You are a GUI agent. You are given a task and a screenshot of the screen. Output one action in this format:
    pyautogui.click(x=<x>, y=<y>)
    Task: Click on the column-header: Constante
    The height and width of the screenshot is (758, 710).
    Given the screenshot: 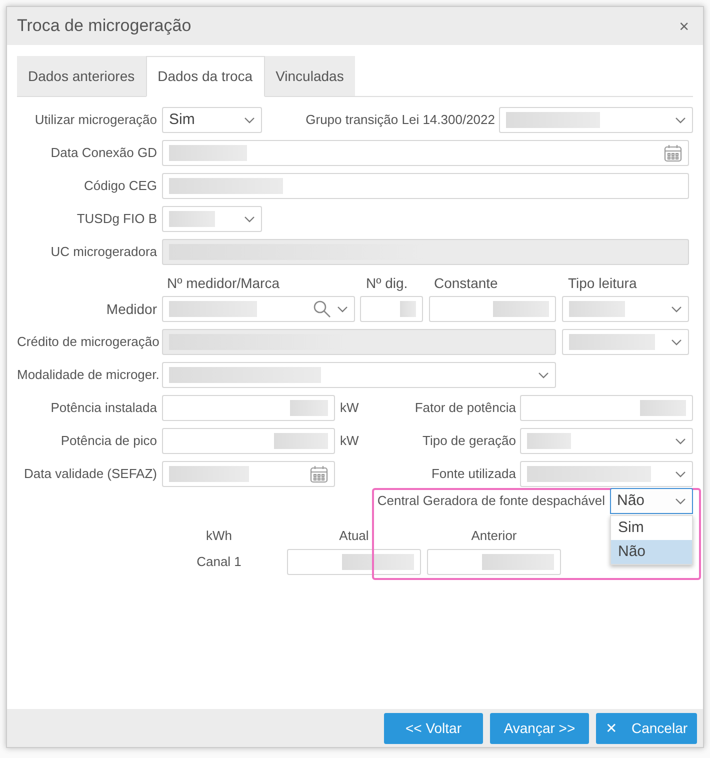 What is the action you would take?
    pyautogui.click(x=466, y=283)
    